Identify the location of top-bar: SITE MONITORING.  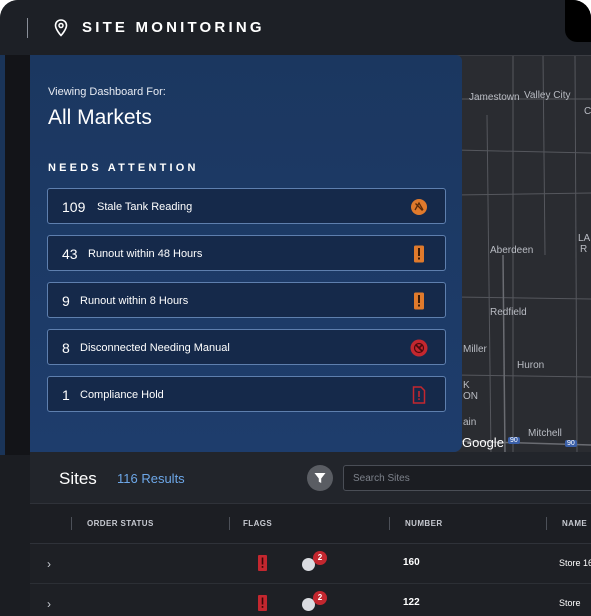
(295, 27).